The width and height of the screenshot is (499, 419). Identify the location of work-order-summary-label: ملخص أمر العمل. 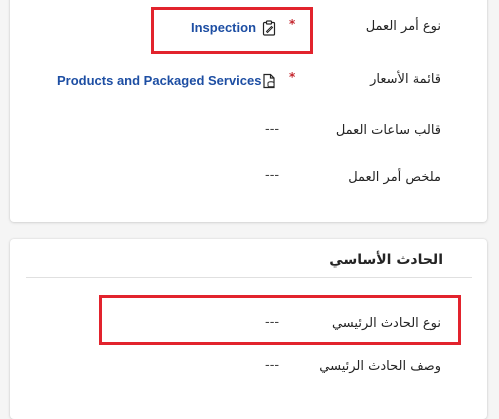
(394, 177).